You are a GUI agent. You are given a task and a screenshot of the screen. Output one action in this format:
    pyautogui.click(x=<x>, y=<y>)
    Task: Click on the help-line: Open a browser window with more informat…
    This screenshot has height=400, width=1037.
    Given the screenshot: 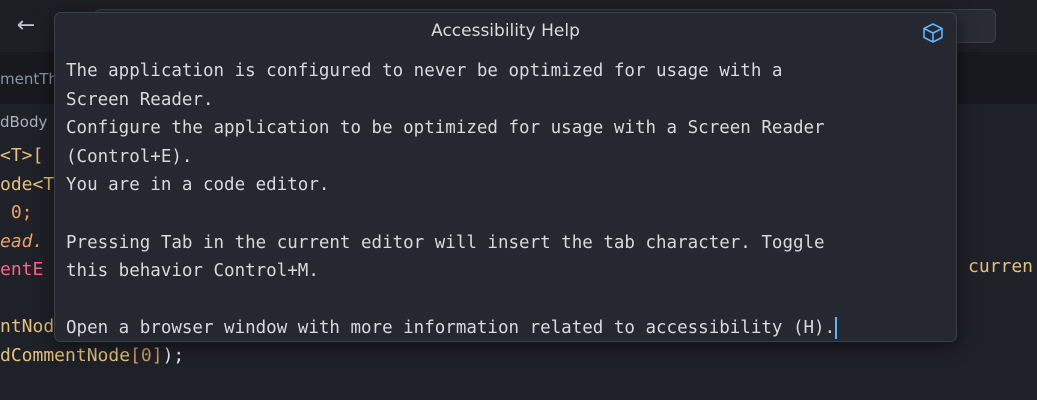 What is the action you would take?
    pyautogui.click(x=451, y=328)
    